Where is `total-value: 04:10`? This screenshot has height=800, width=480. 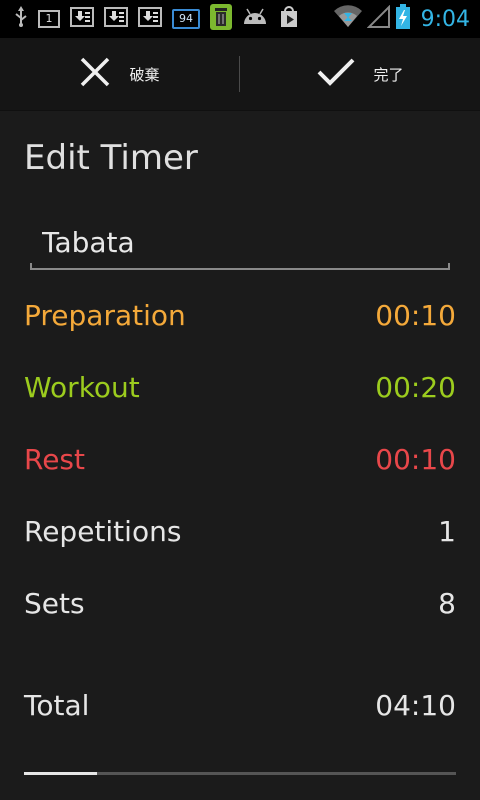
total-value: 04:10 is located at coordinates (415, 705).